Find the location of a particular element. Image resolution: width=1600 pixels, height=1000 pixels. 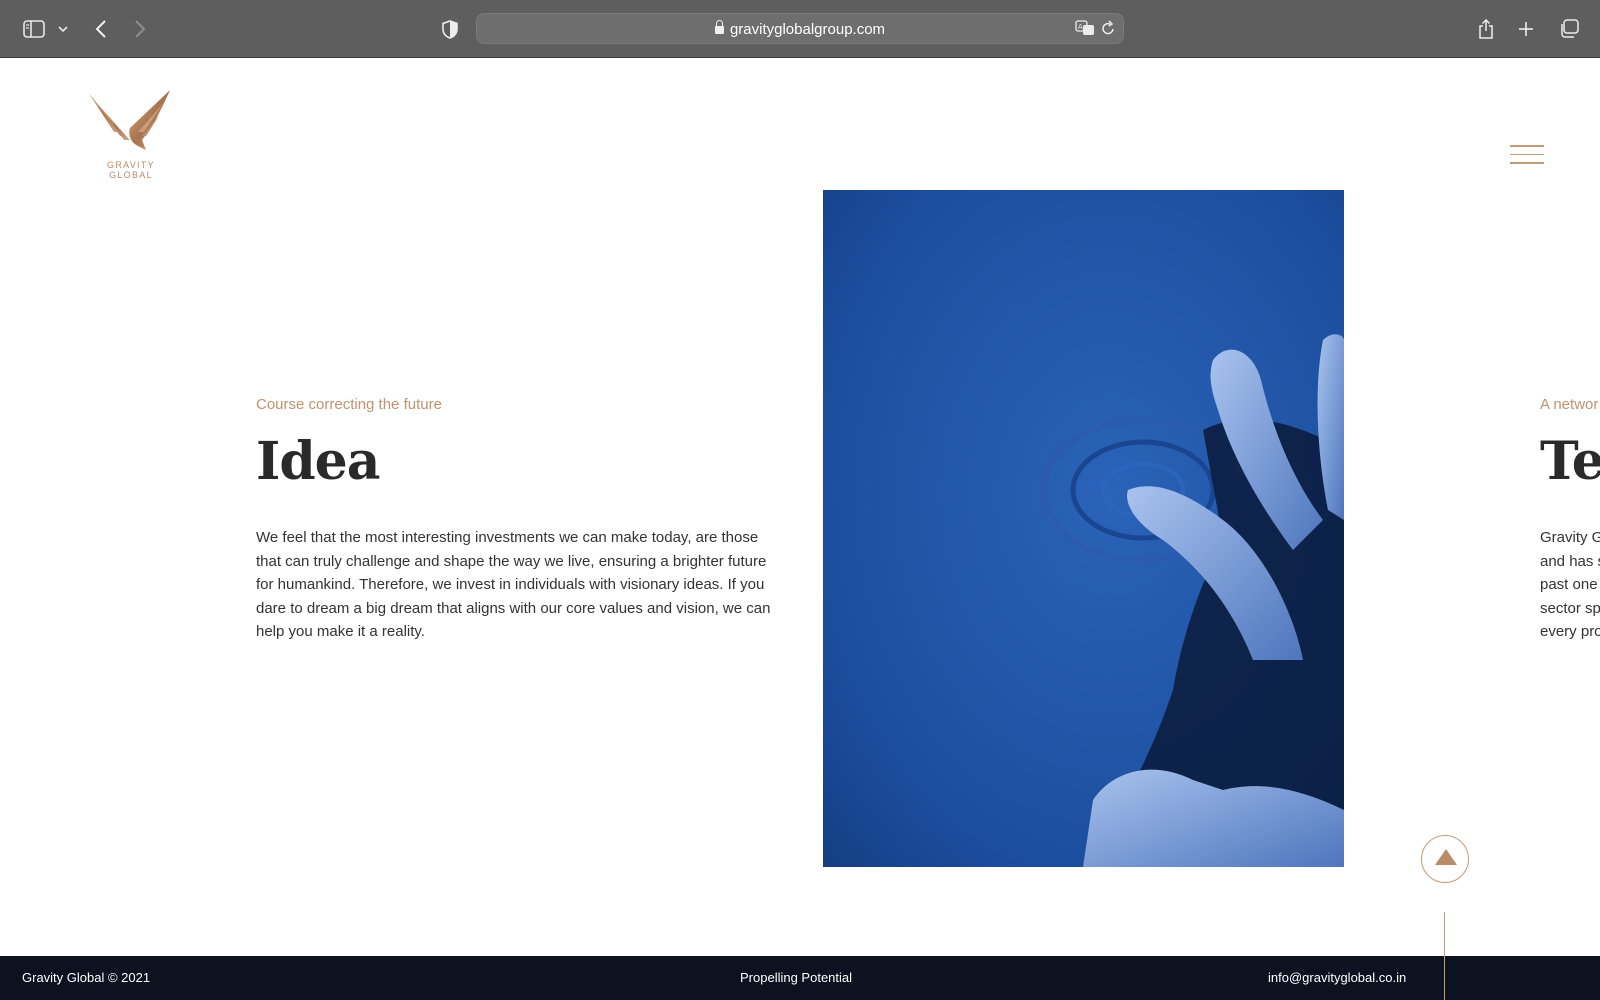

url-text: gravityglobalgroup.com is located at coordinates (807, 29).